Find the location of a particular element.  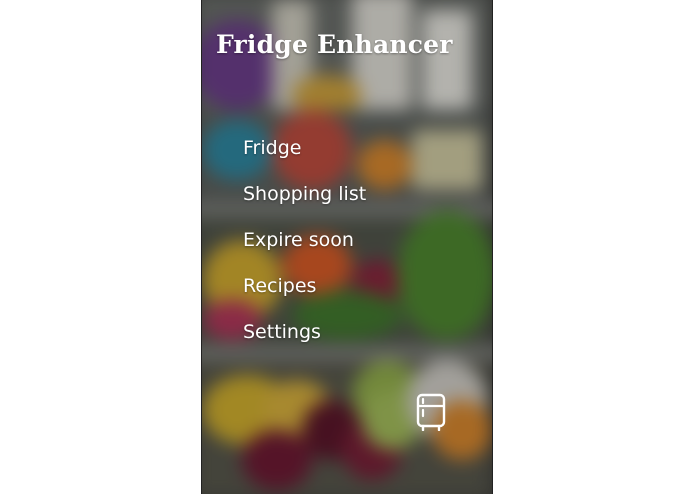

fridge-icon is located at coordinates (431, 412).